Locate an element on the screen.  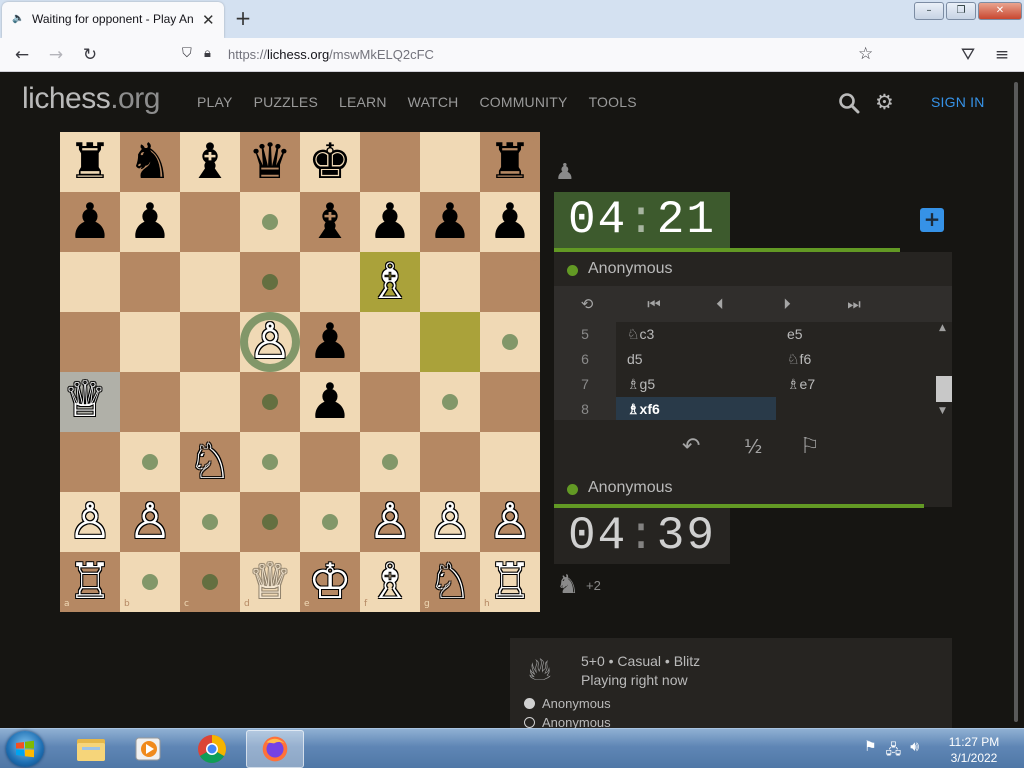
square-h3 is located at coordinates (510, 462).